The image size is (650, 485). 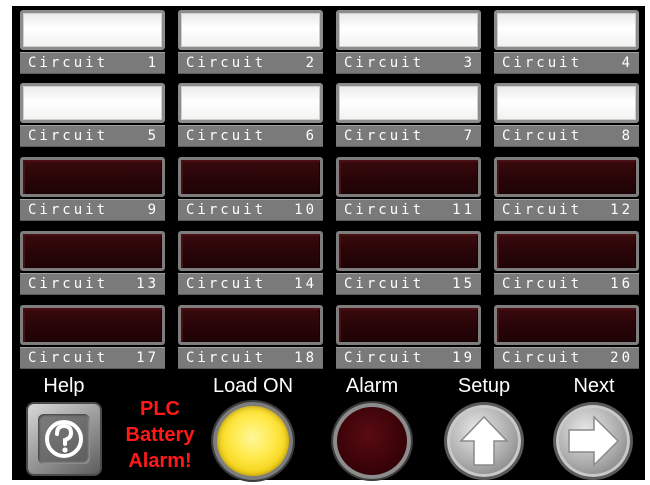 I want to click on circuit-3-panel: Circuit 3, so click(x=408, y=42).